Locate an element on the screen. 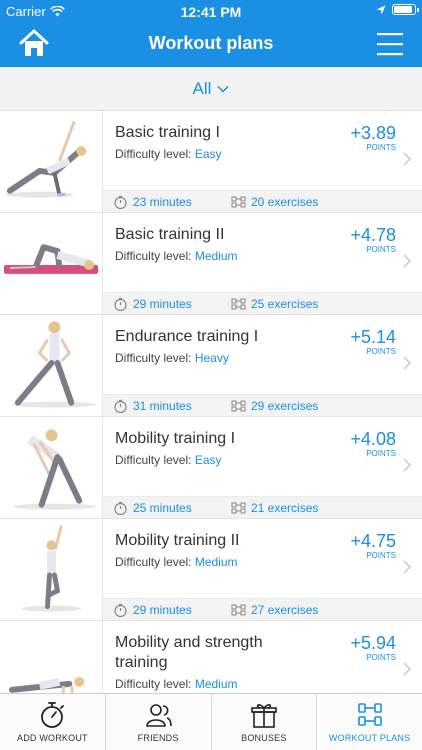  tab-friends: FRIENDS is located at coordinates (159, 722).